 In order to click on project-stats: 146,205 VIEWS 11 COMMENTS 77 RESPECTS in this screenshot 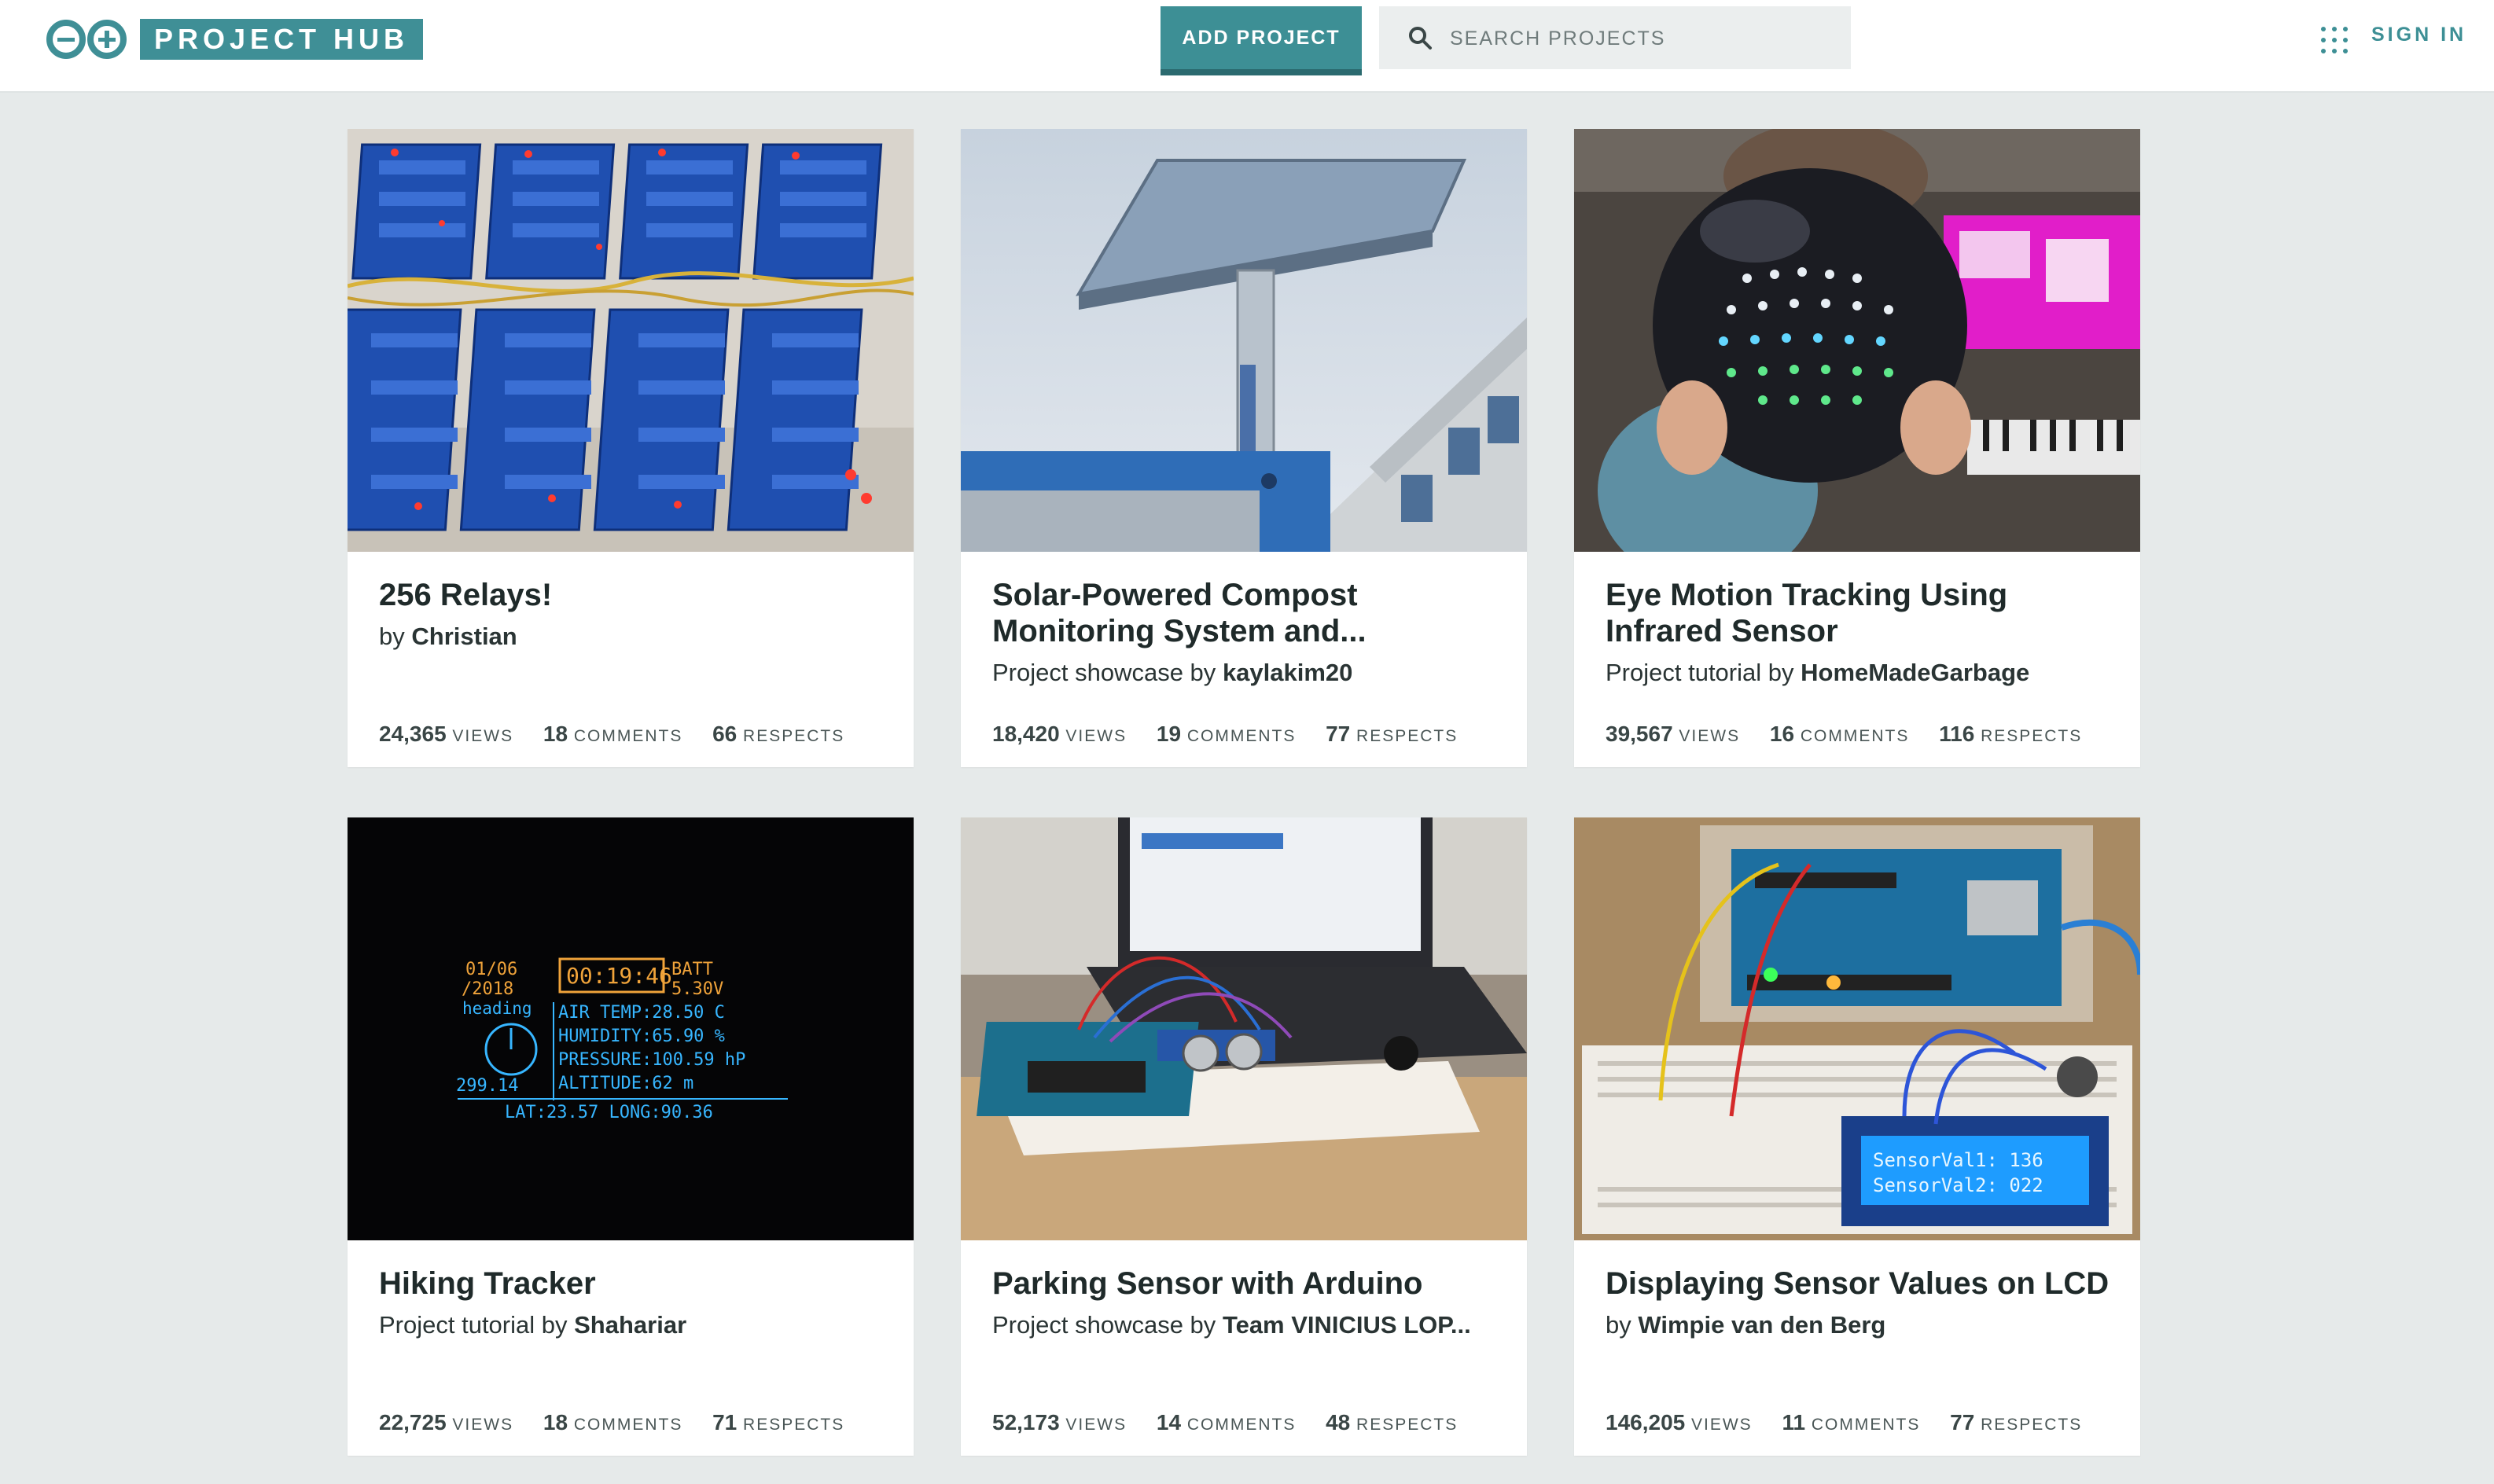, I will do `click(1856, 1422)`.